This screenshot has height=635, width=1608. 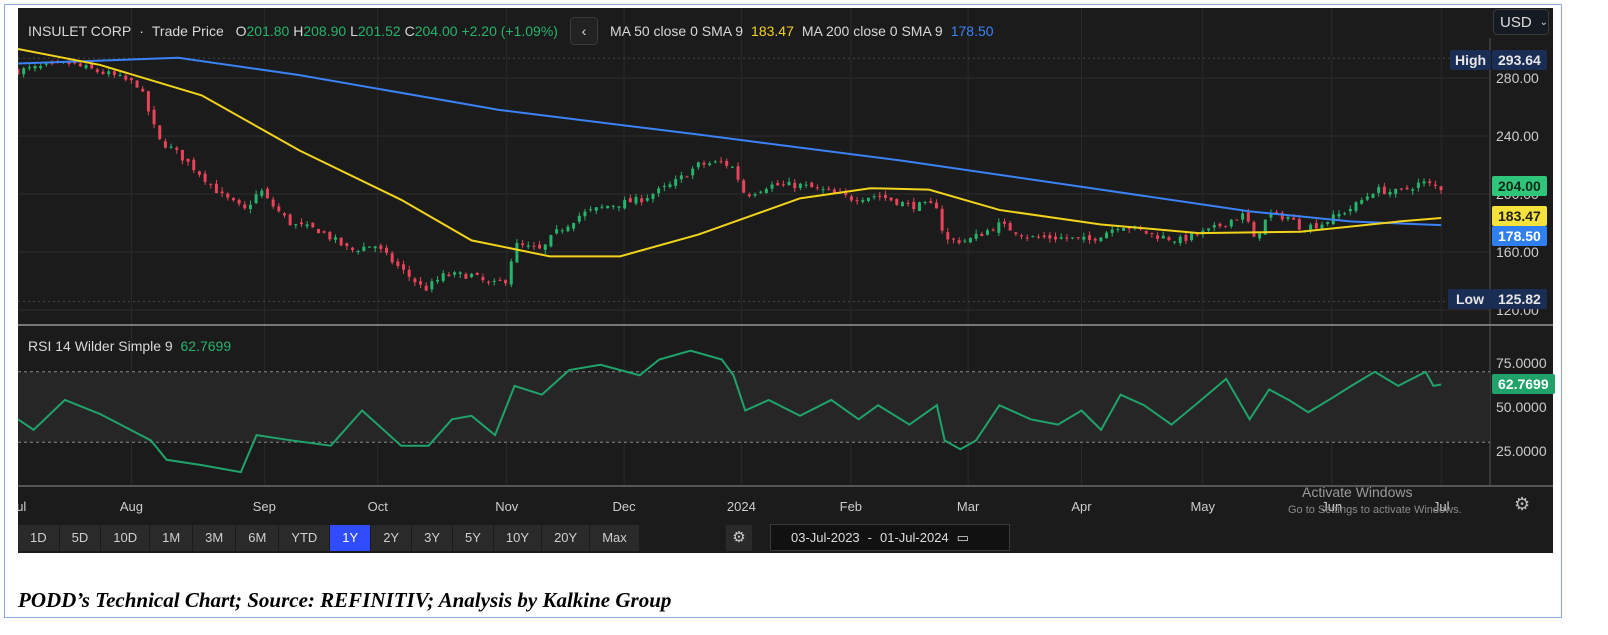 What do you see at coordinates (1521, 451) in the screenshot?
I see `rsi-tick-label: 25.0000` at bounding box center [1521, 451].